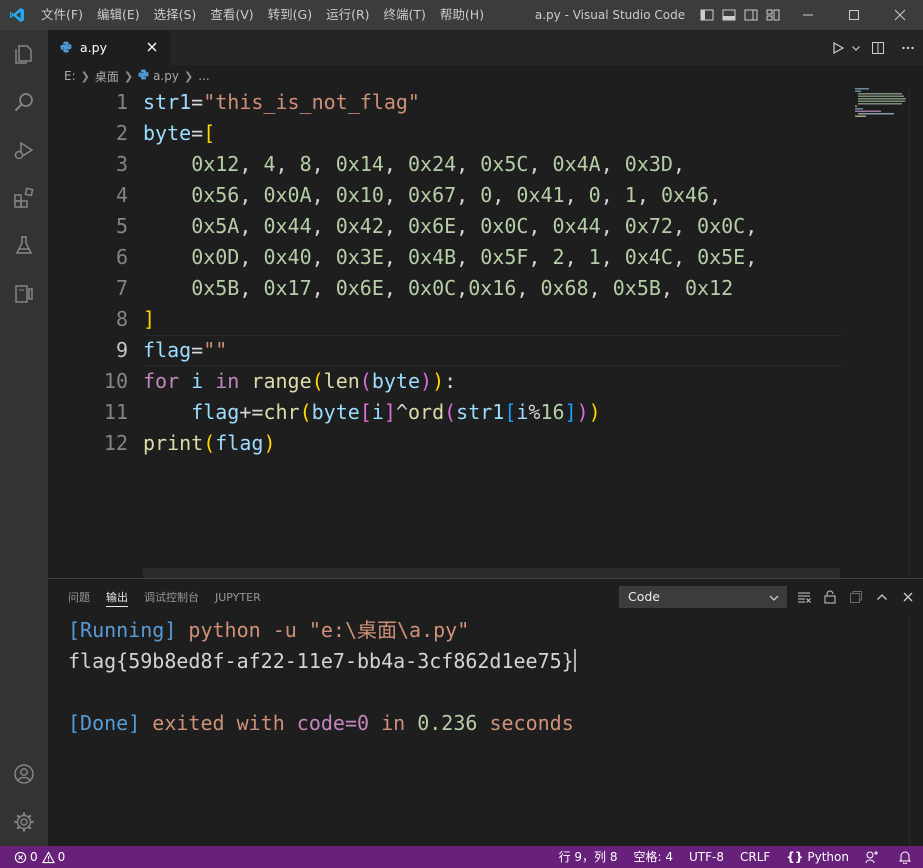 The image size is (923, 868). I want to click on language-label: Python, so click(828, 857).